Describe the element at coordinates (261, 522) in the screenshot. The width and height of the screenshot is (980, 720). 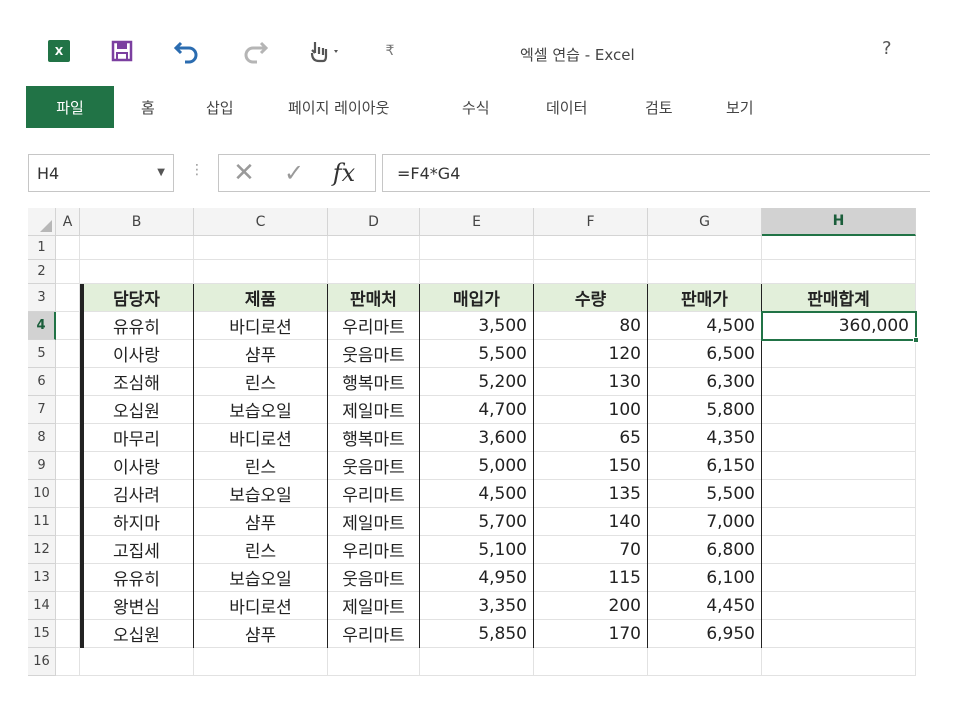
I see `cell-c11: 샴푸` at that location.